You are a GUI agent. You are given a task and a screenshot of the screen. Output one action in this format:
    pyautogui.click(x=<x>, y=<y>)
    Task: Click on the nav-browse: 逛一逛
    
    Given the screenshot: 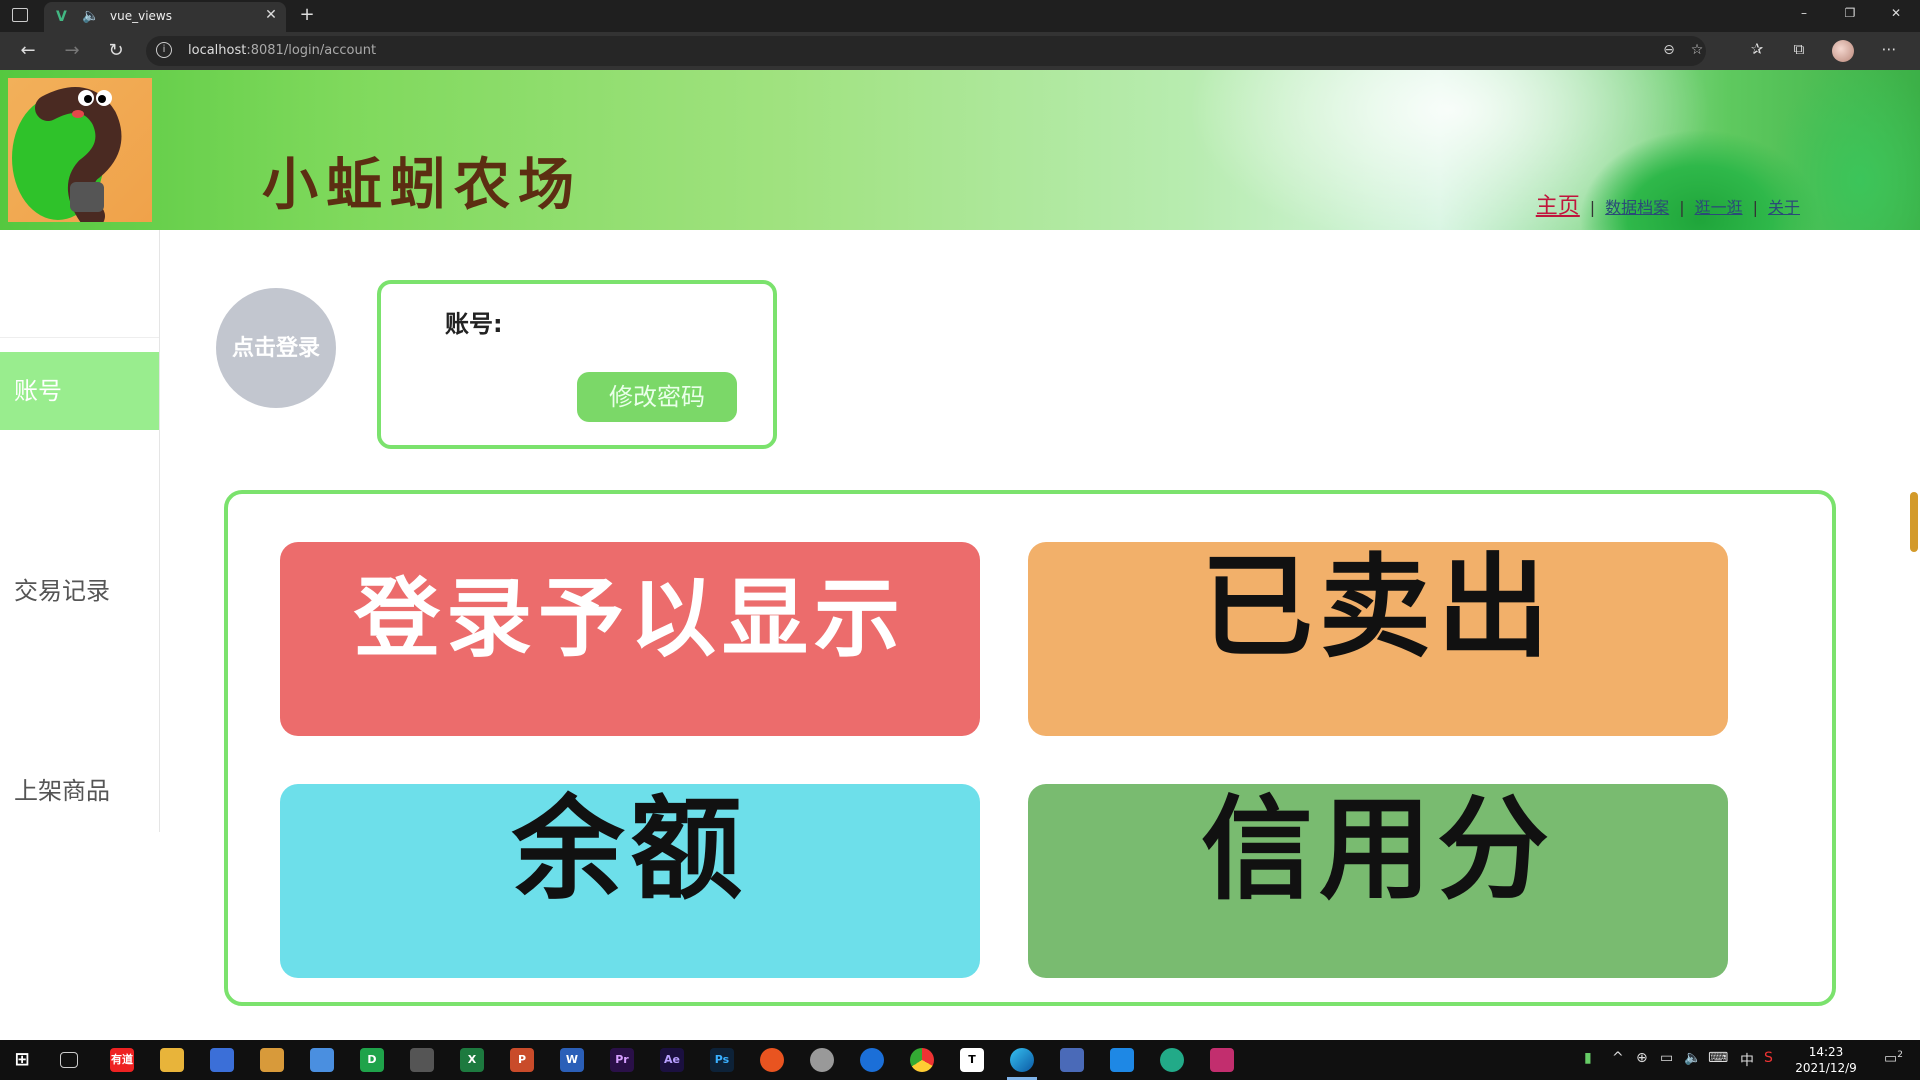 What is the action you would take?
    pyautogui.click(x=1719, y=206)
    